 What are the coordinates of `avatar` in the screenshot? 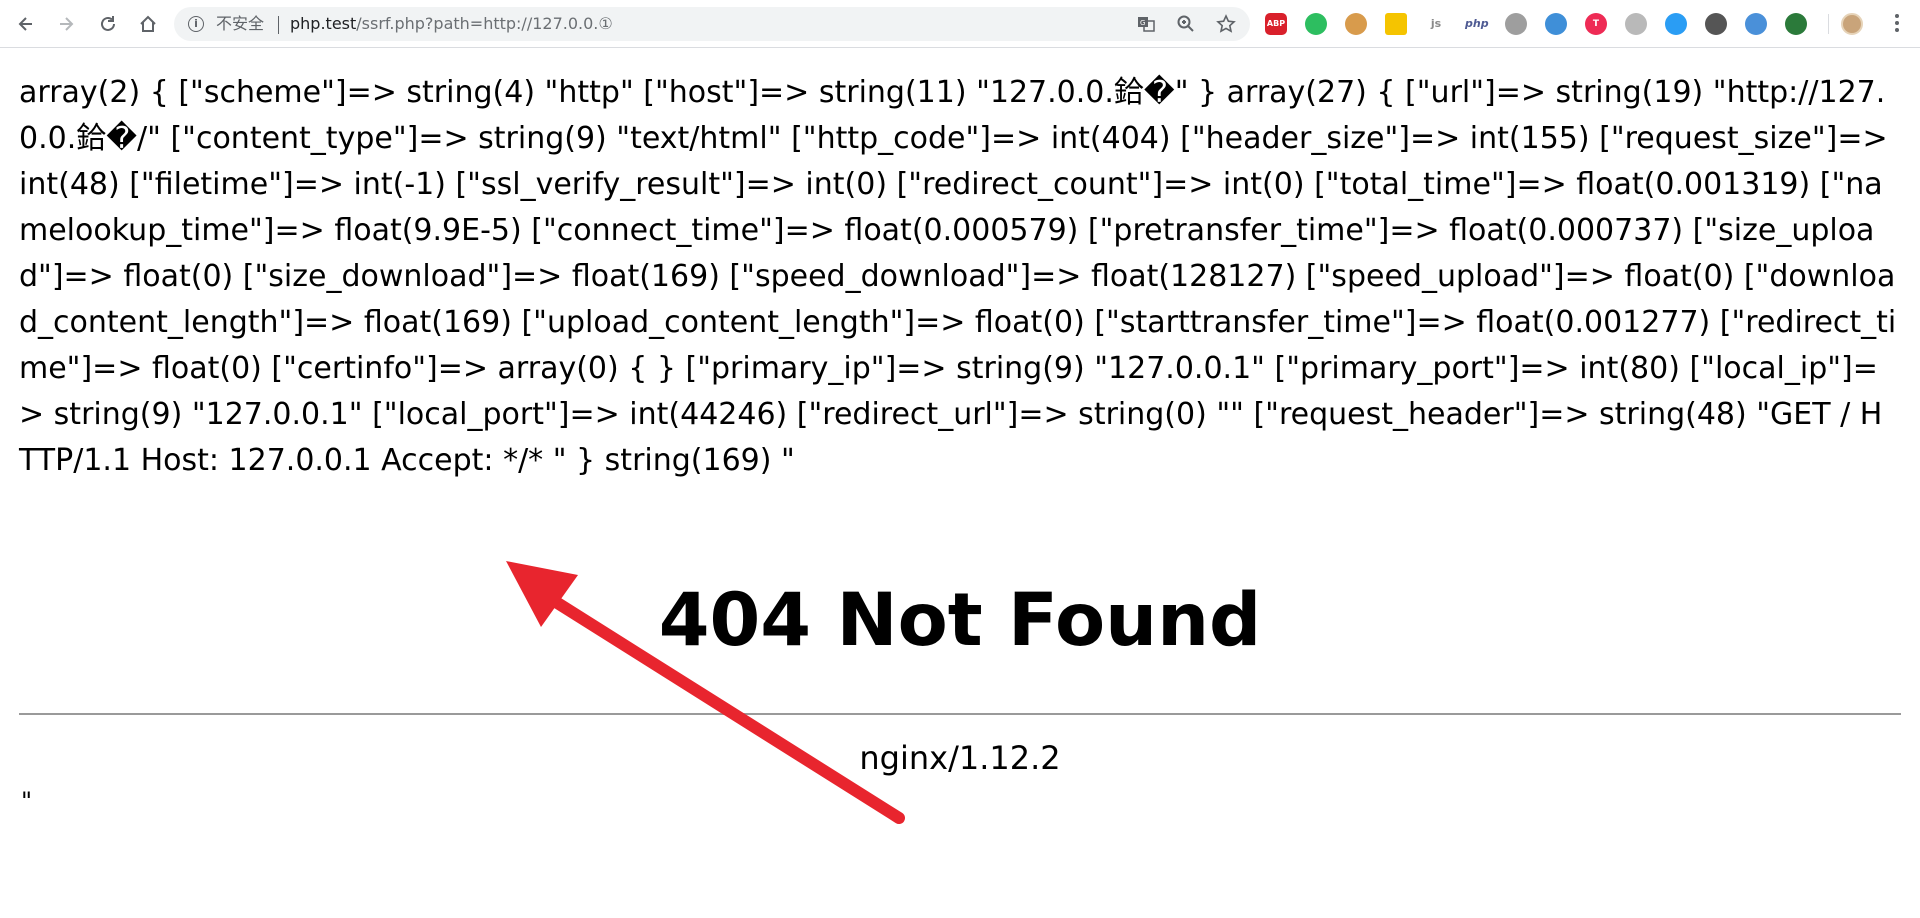 It's located at (1852, 24).